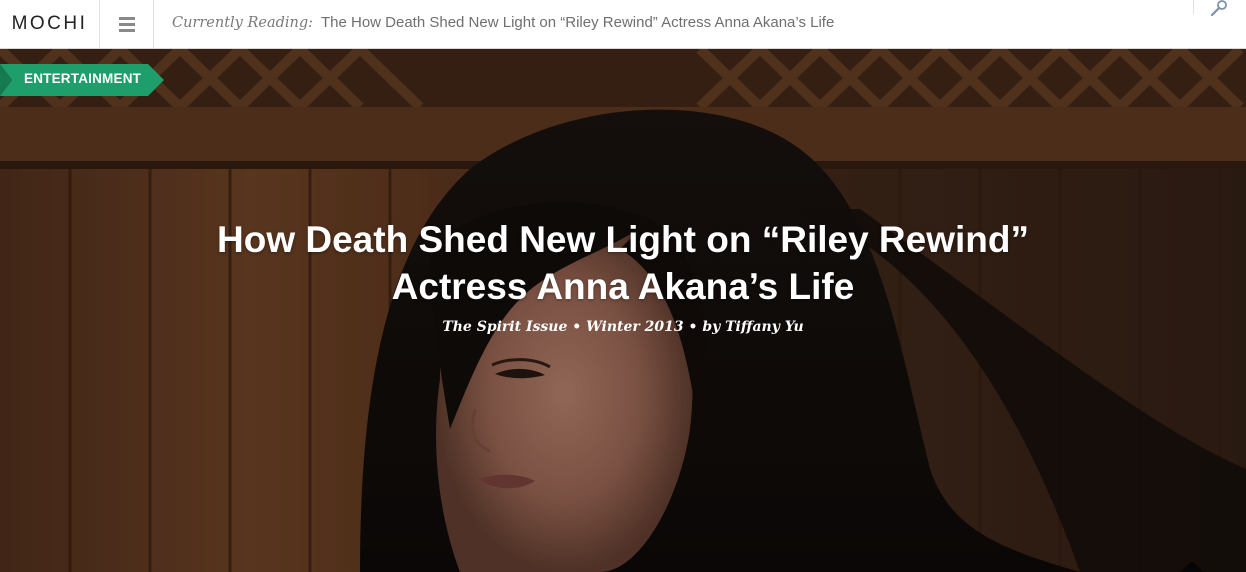 The width and height of the screenshot is (1246, 572). What do you see at coordinates (504, 327) in the screenshot?
I see `issue-name: The Spirit Issue` at bounding box center [504, 327].